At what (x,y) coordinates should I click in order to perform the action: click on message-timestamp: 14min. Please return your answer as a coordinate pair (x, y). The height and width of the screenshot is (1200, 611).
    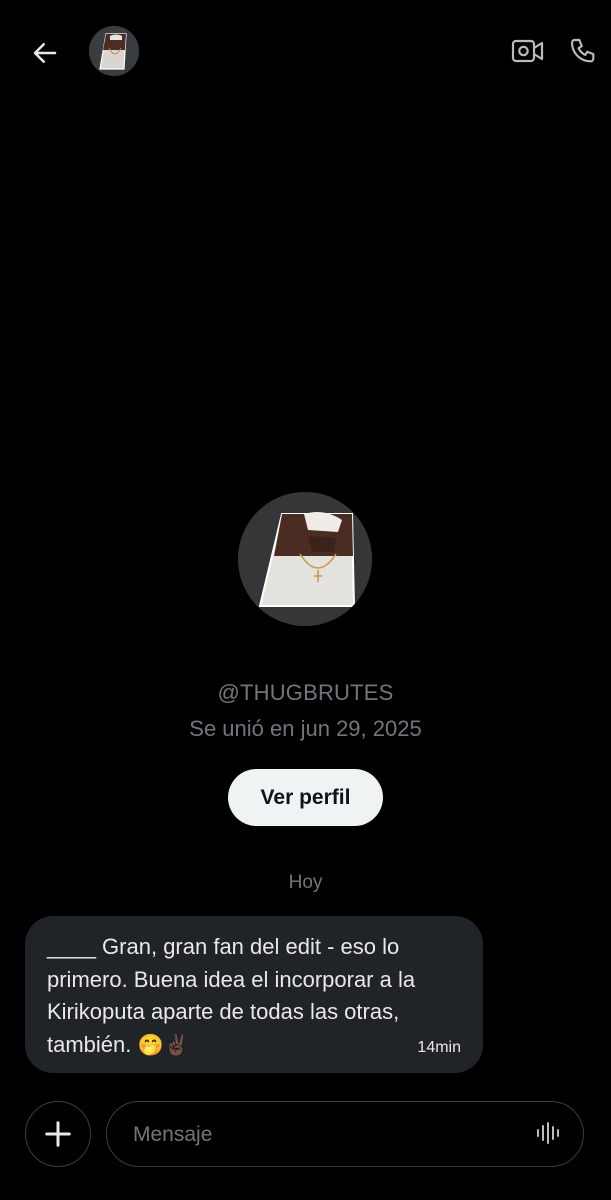
    Looking at the image, I should click on (439, 1047).